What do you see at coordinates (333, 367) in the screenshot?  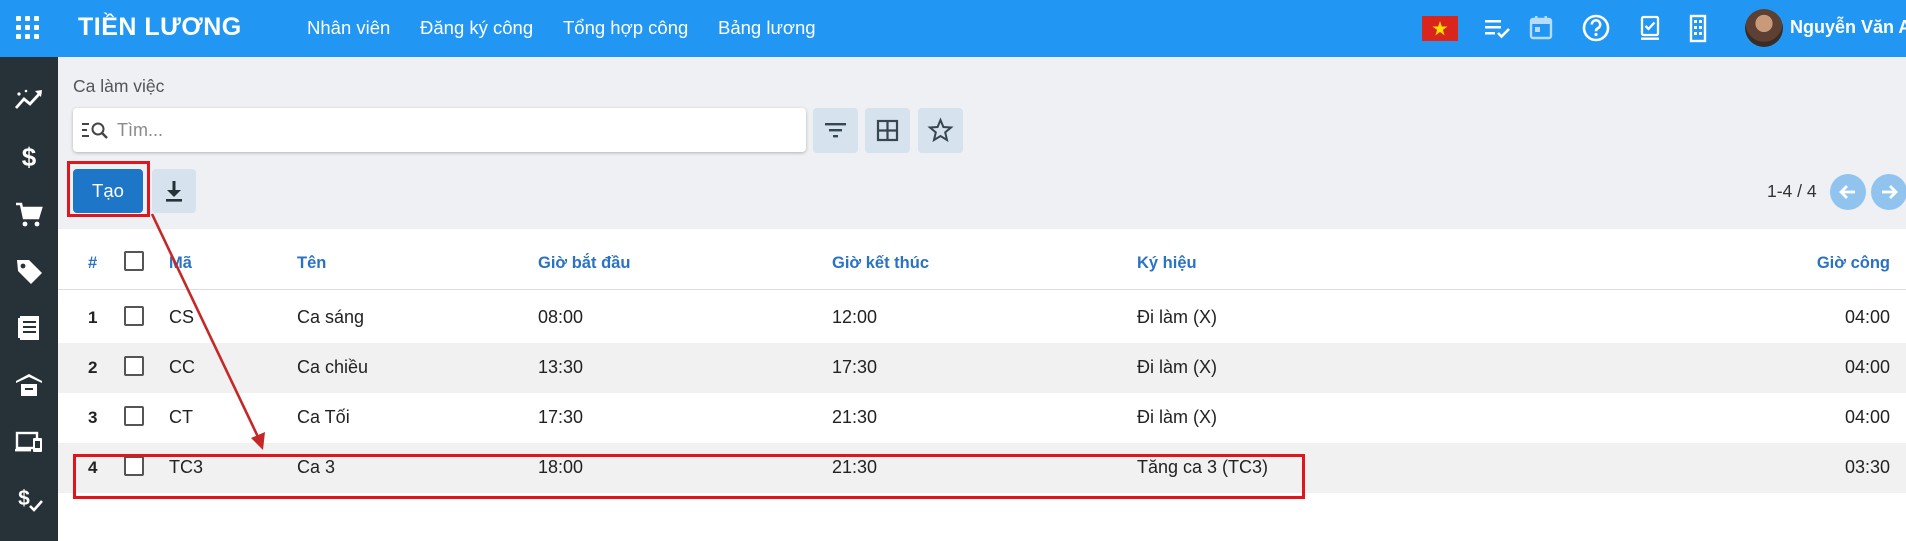 I see `row-name: Ca chiều` at bounding box center [333, 367].